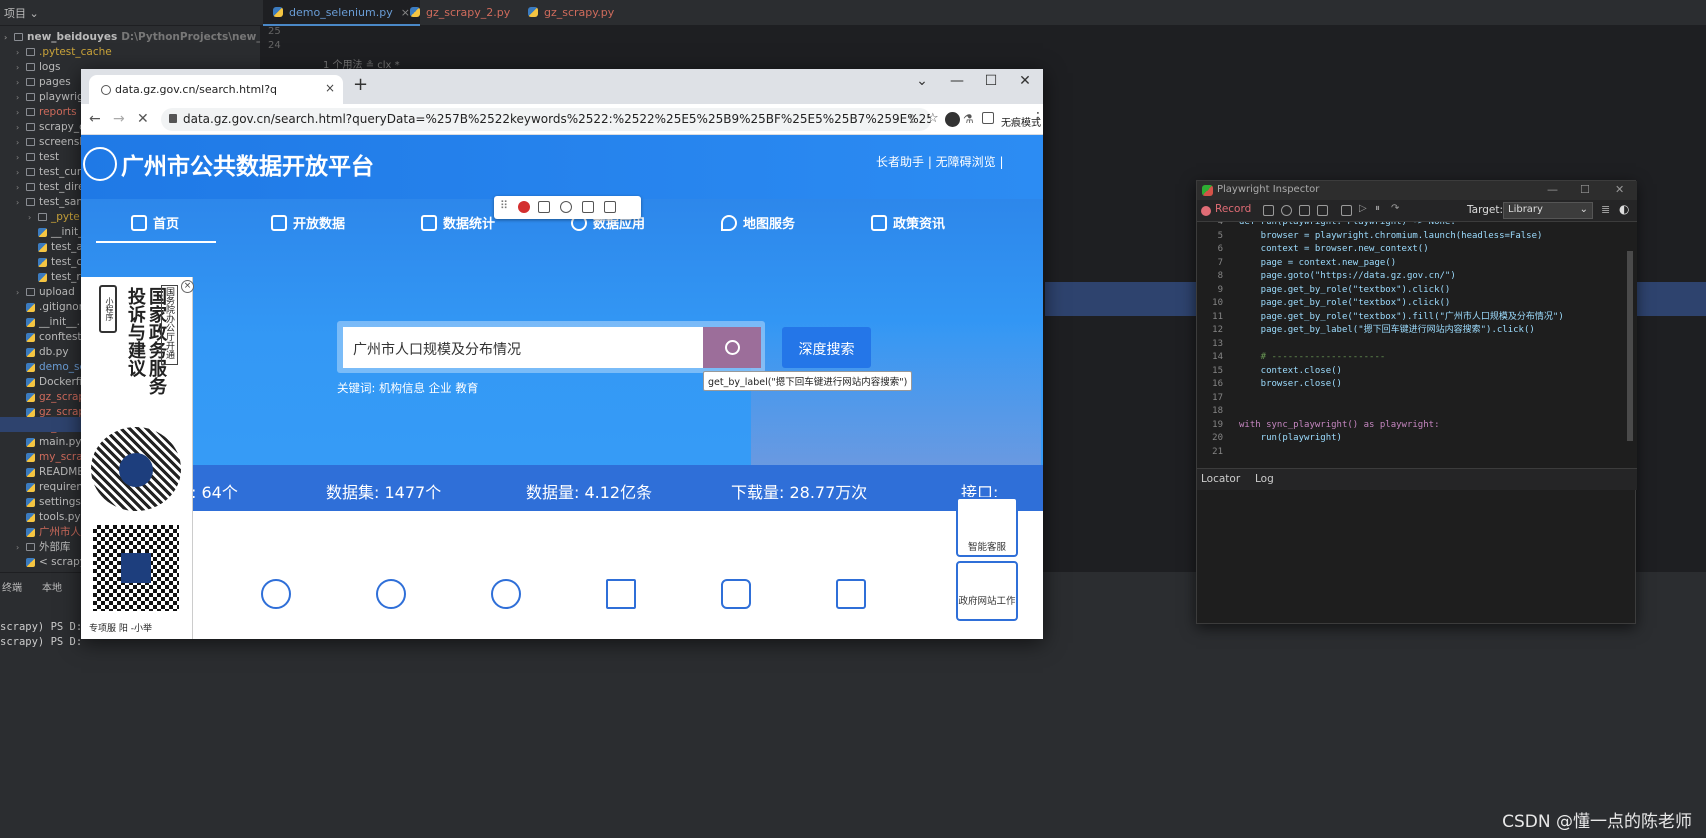  What do you see at coordinates (758, 222) in the screenshot?
I see `nav-map: 地图服务` at bounding box center [758, 222].